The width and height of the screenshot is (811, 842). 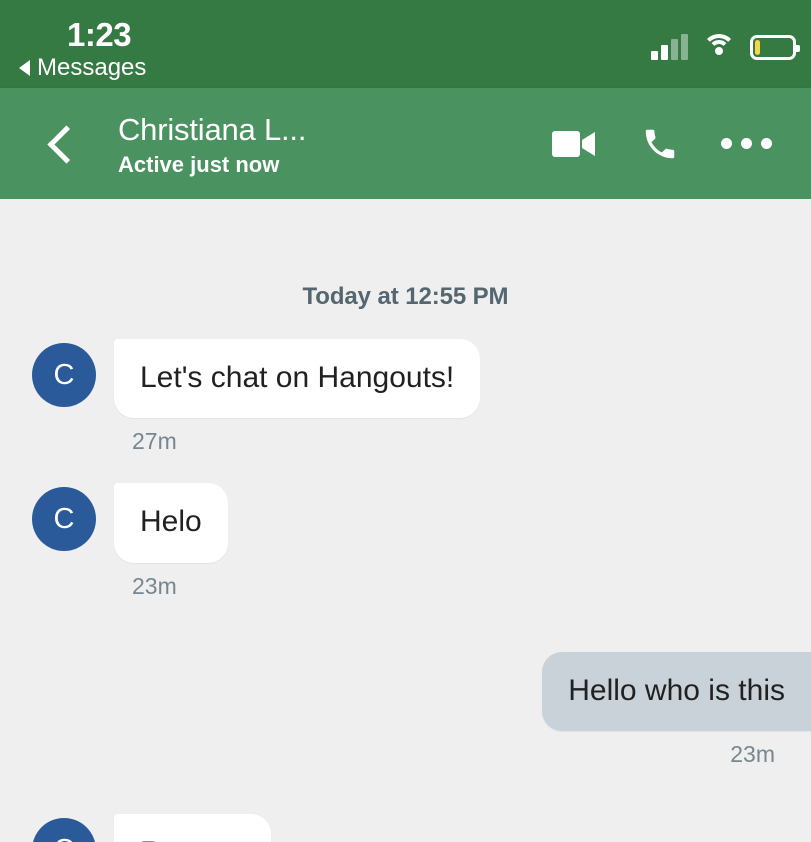 What do you see at coordinates (154, 441) in the screenshot?
I see `message-timestamp: 27m` at bounding box center [154, 441].